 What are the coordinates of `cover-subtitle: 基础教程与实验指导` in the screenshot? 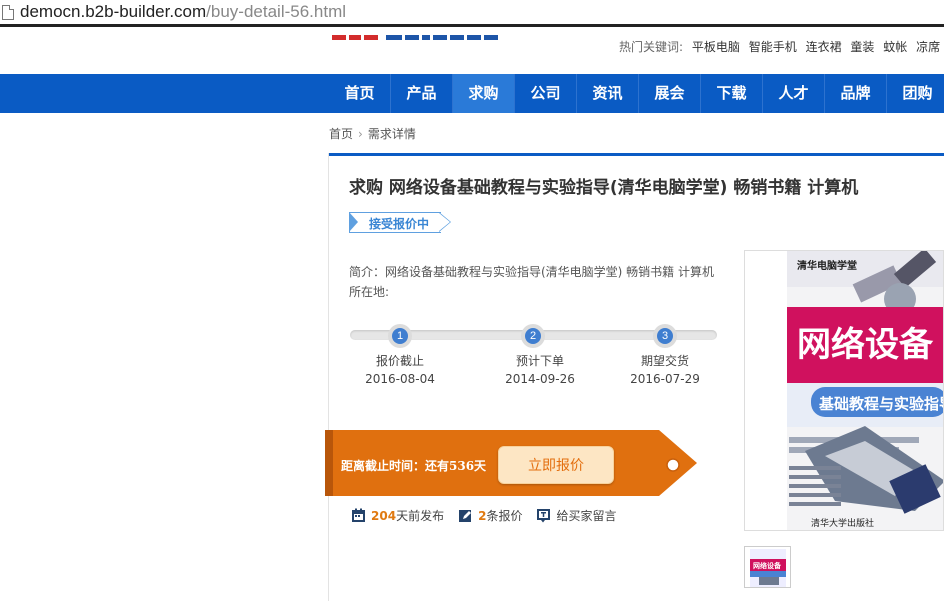 It's located at (881, 404).